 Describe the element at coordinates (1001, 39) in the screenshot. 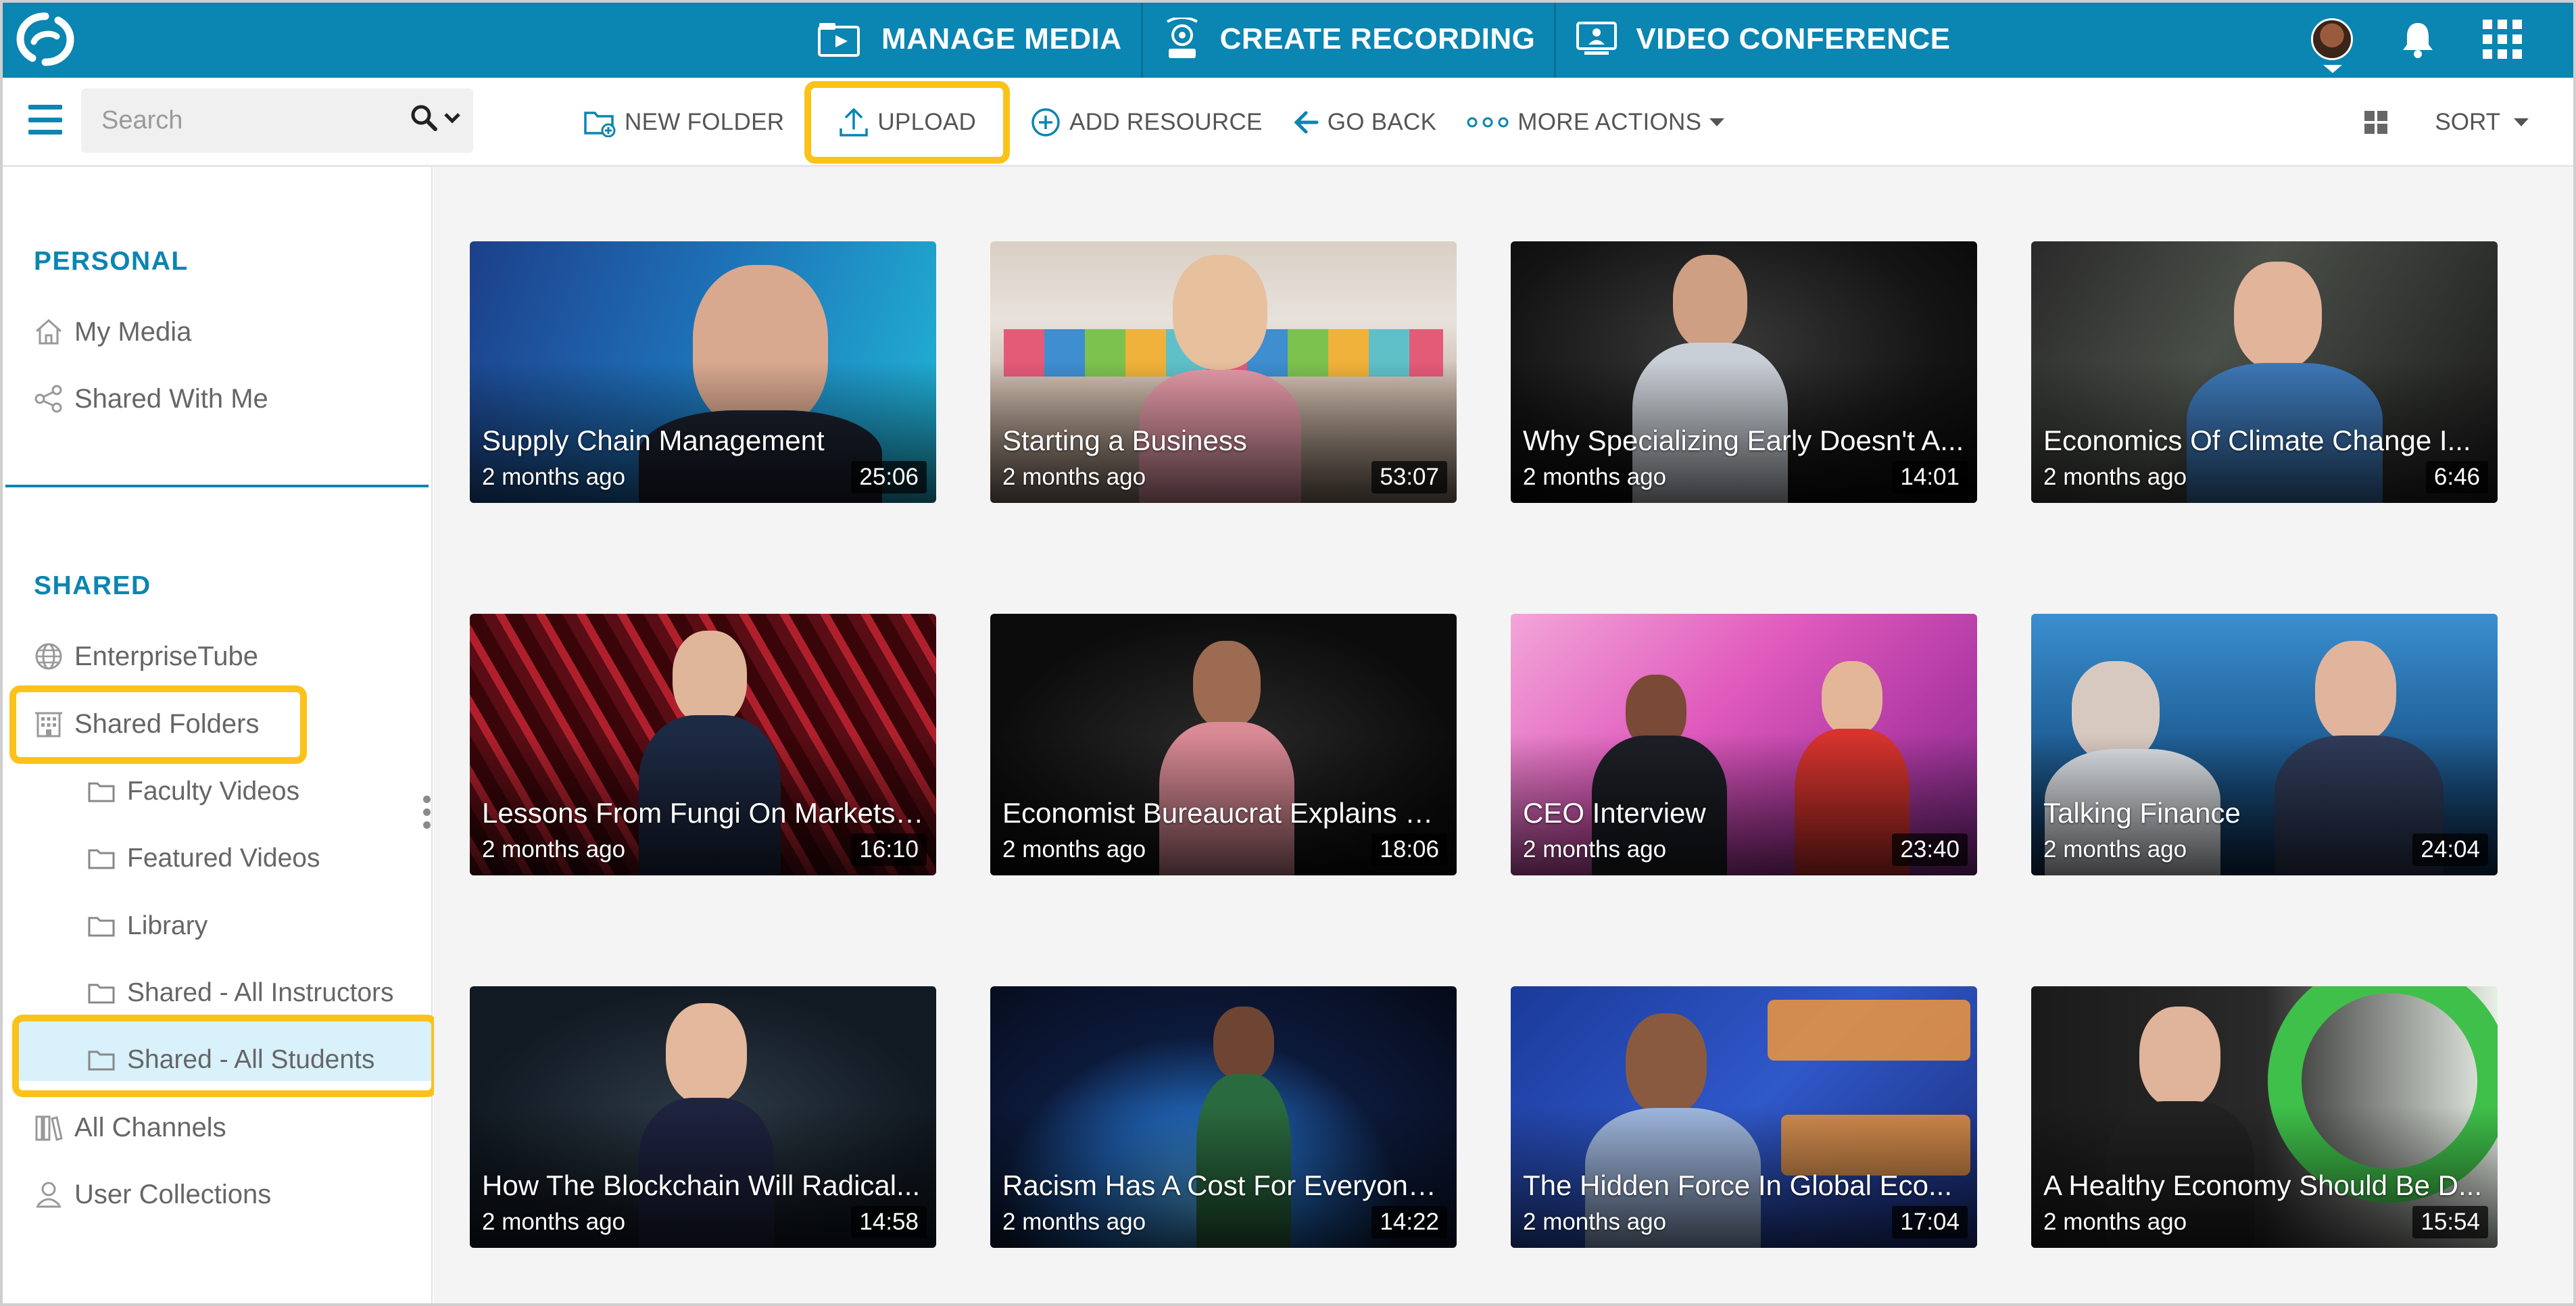

I see `nav-label: MANAGE MEDIA` at that location.